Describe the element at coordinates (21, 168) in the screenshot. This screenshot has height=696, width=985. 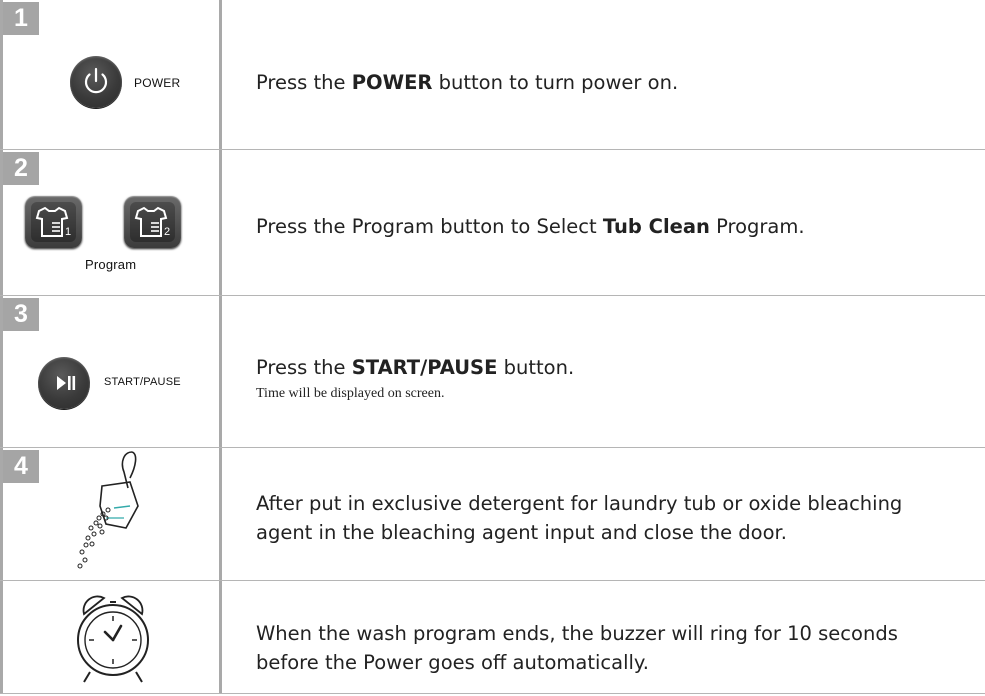
I see `step-number-badge: 2` at that location.